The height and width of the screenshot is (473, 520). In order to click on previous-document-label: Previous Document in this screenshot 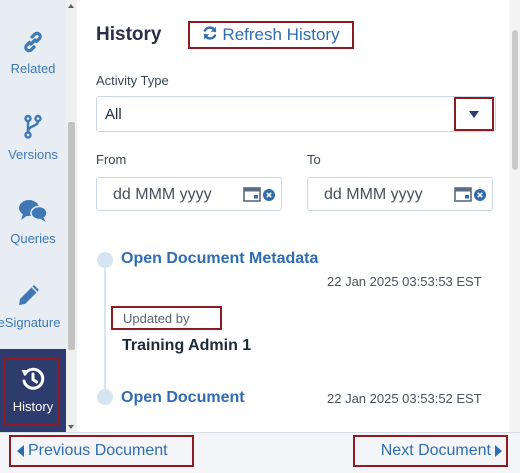, I will do `click(98, 450)`.